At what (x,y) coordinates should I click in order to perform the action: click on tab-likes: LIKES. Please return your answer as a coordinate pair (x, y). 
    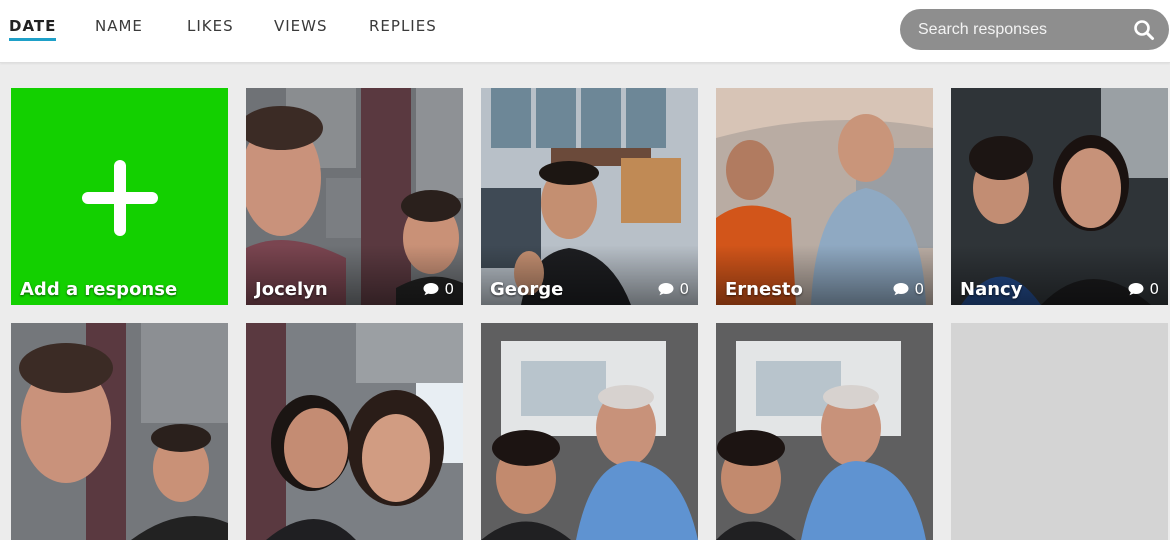
    Looking at the image, I should click on (210, 26).